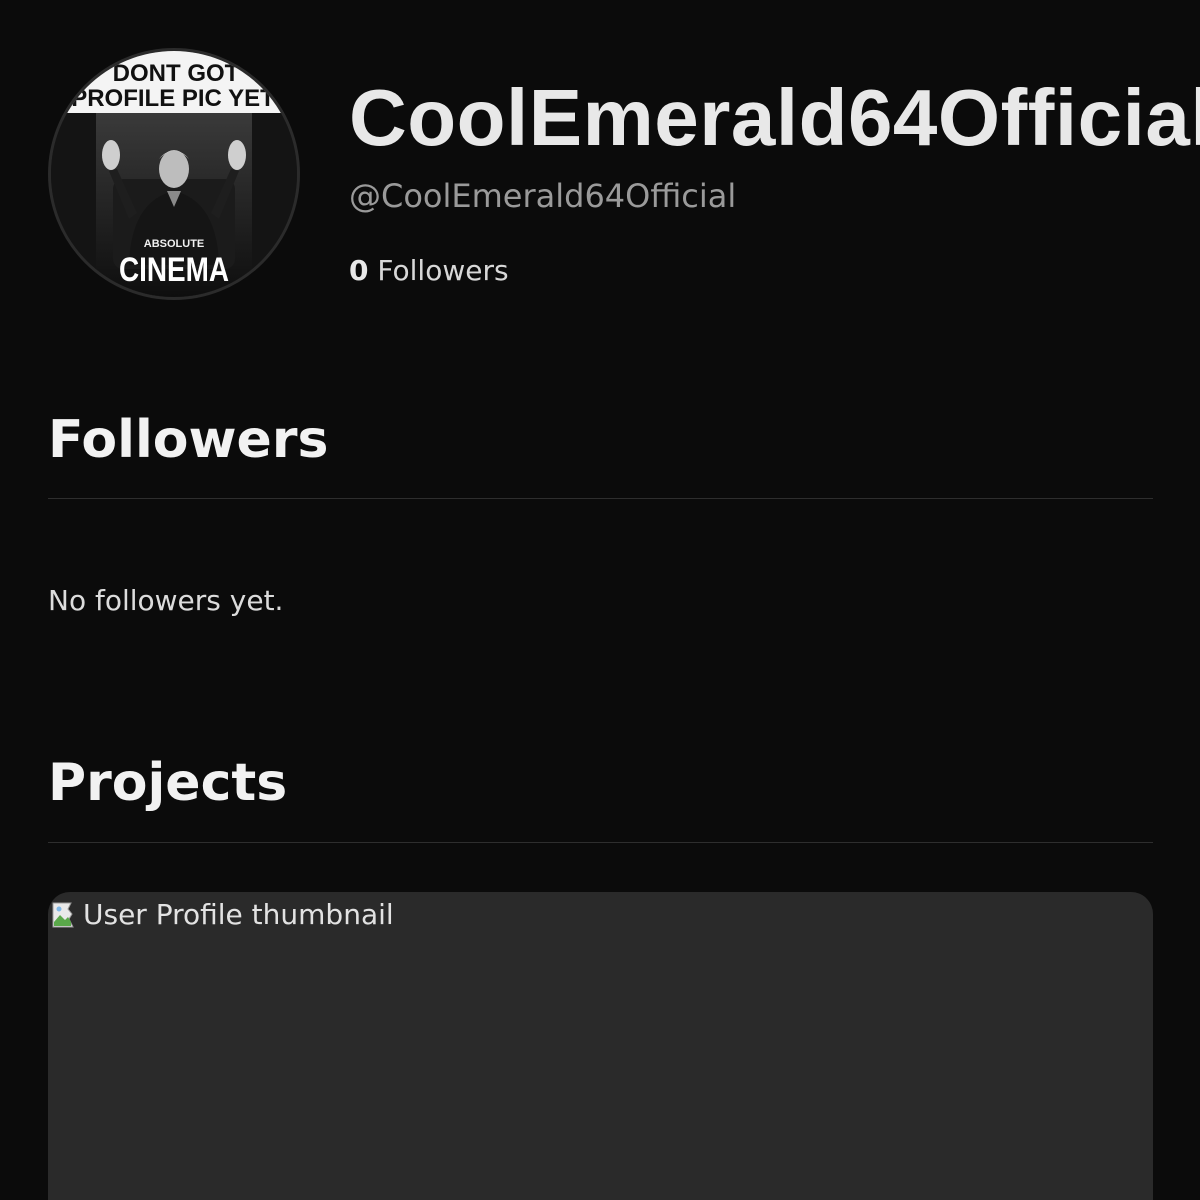 The height and width of the screenshot is (1200, 1200). I want to click on follower-count: 0 Followers, so click(429, 271).